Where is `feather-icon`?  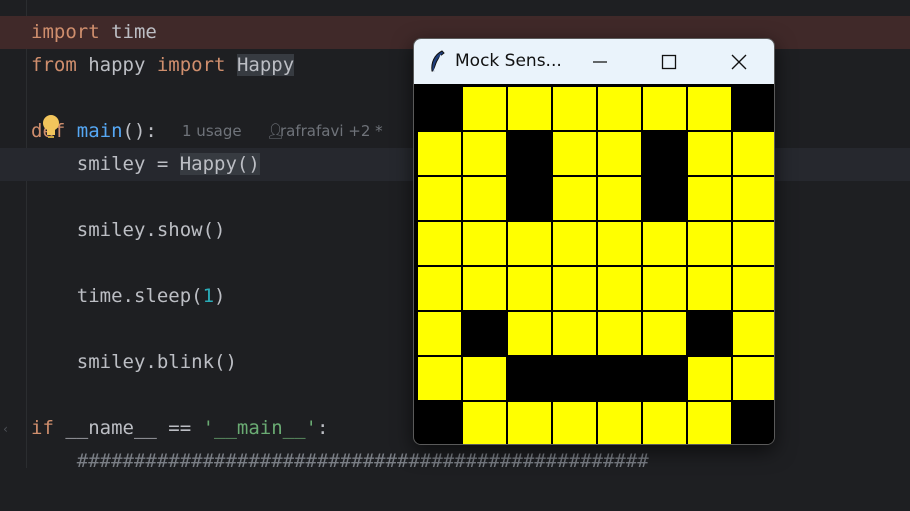 feather-icon is located at coordinates (438, 62).